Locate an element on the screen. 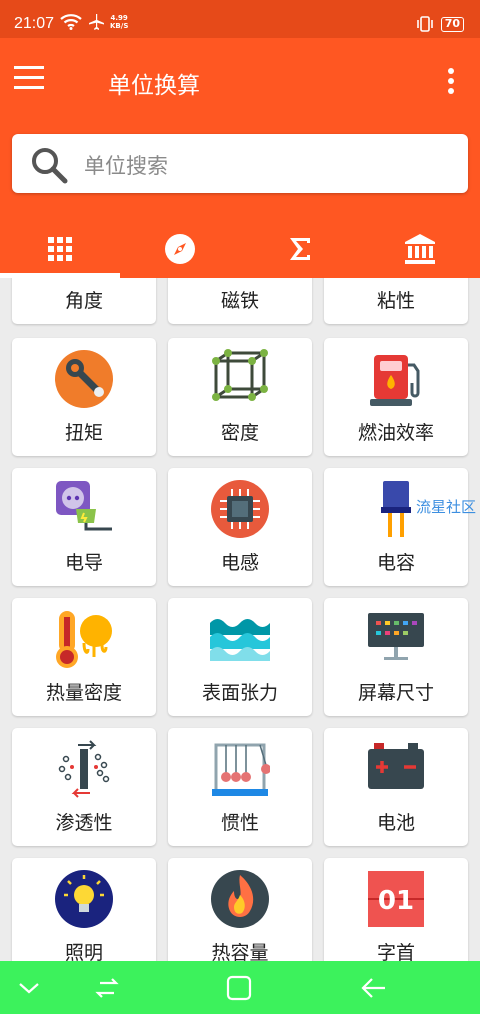  back-arrow-icon is located at coordinates (373, 988).